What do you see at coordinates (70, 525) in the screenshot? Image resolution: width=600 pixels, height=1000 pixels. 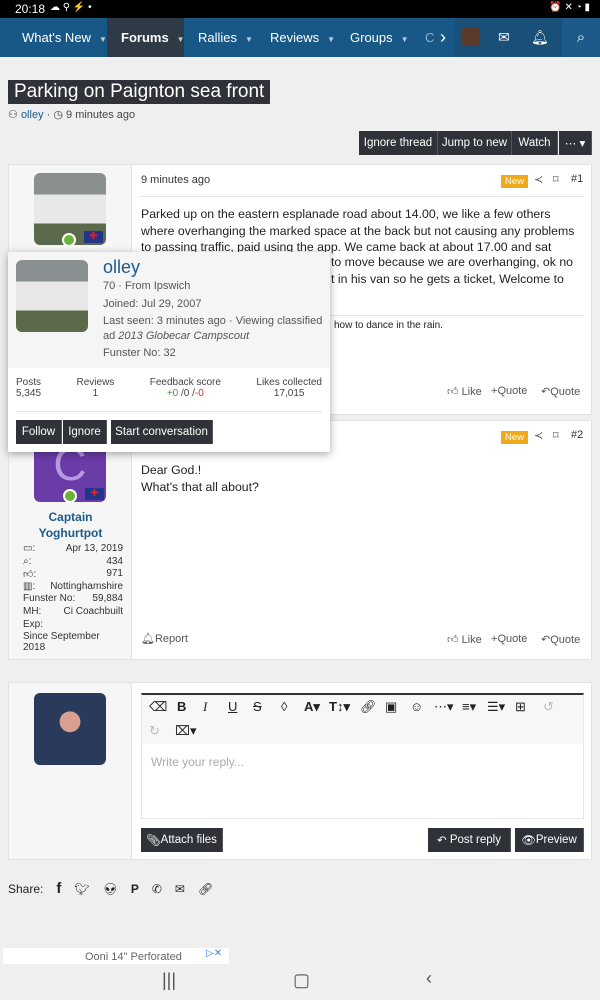 I see `username-link: Captain Yoghurtpot` at bounding box center [70, 525].